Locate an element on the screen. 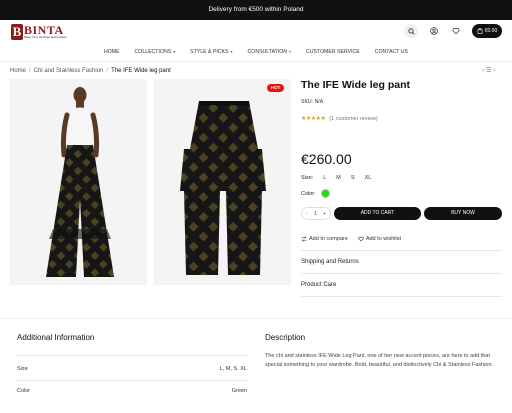 The height and width of the screenshot is (413, 512). add-to-compare-link: Add to compare is located at coordinates (324, 239).